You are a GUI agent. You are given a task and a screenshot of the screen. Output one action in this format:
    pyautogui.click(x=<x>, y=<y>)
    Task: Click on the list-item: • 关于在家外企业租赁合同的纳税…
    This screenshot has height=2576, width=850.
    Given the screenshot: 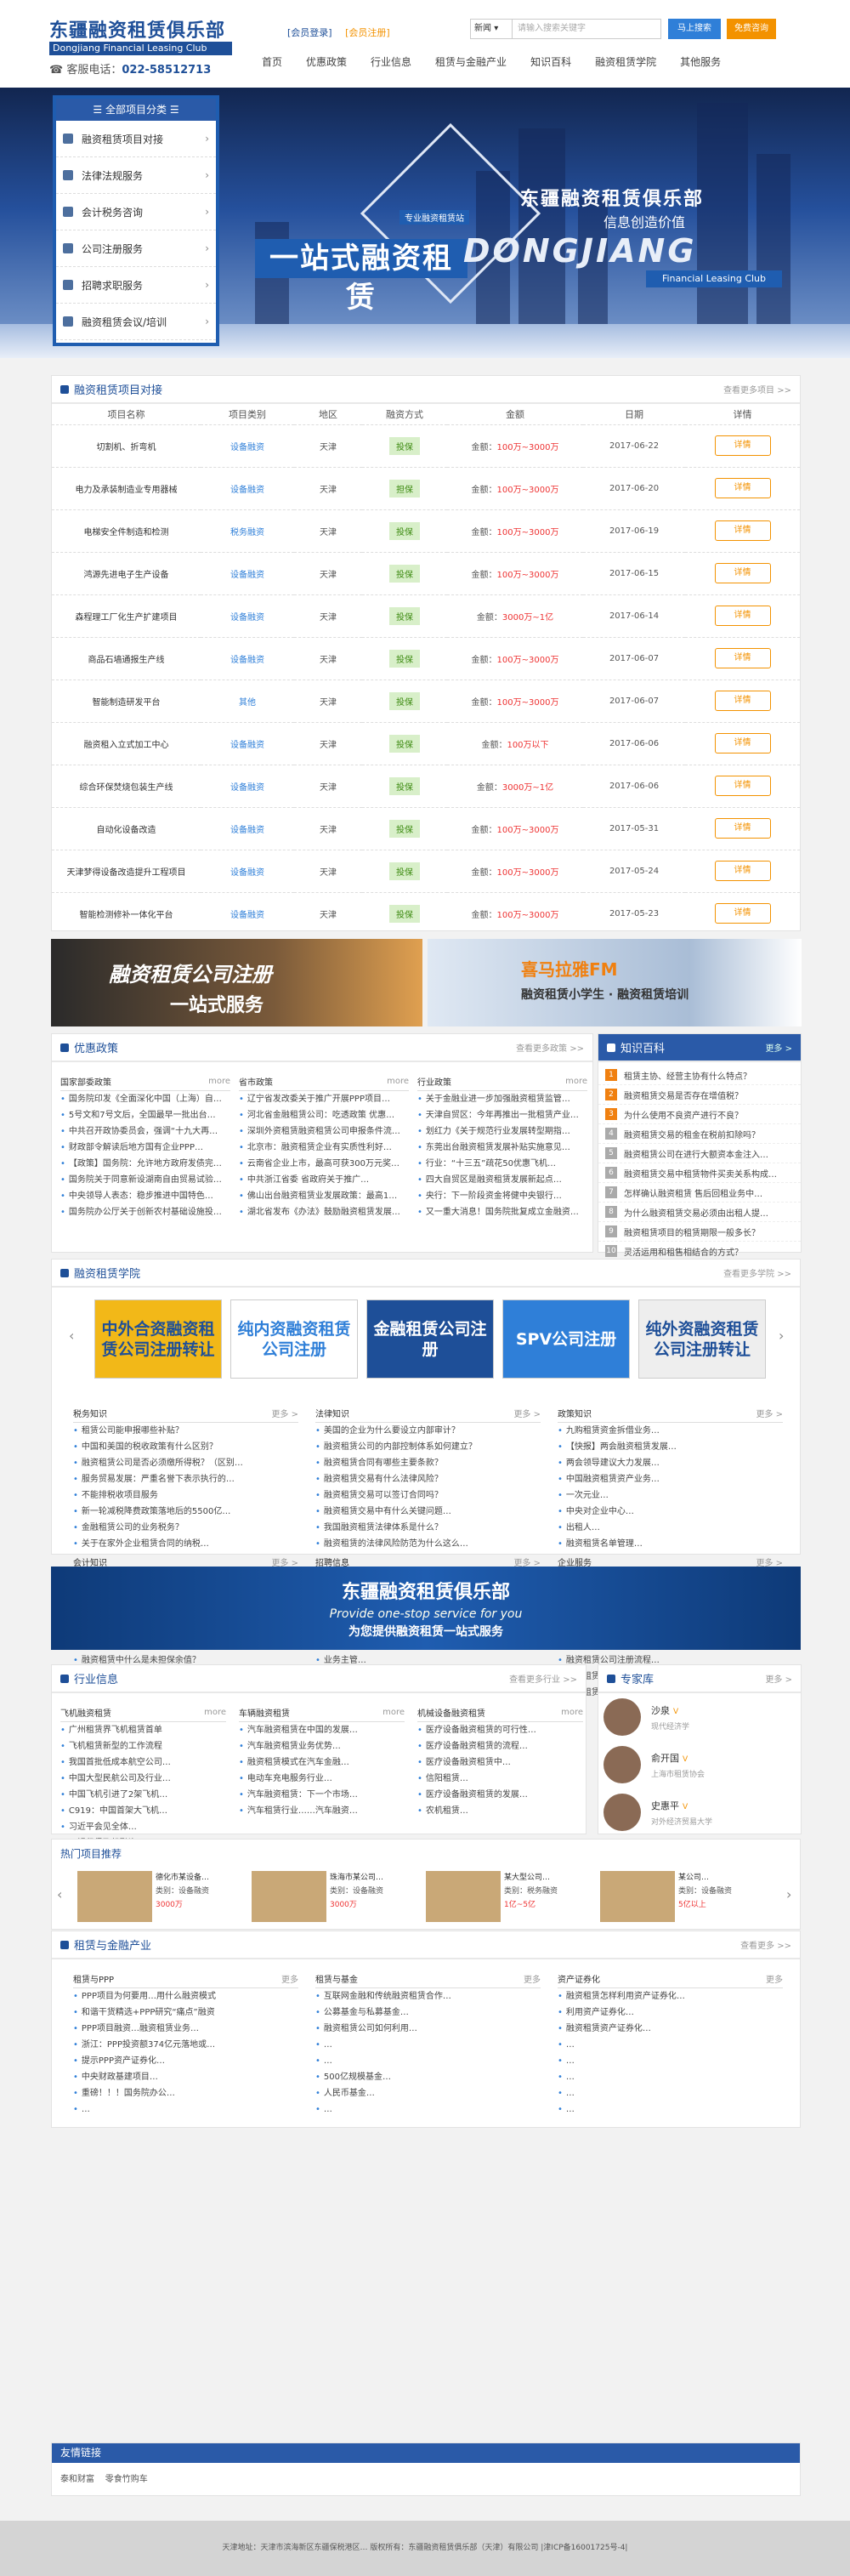 What is the action you would take?
    pyautogui.click(x=185, y=1544)
    